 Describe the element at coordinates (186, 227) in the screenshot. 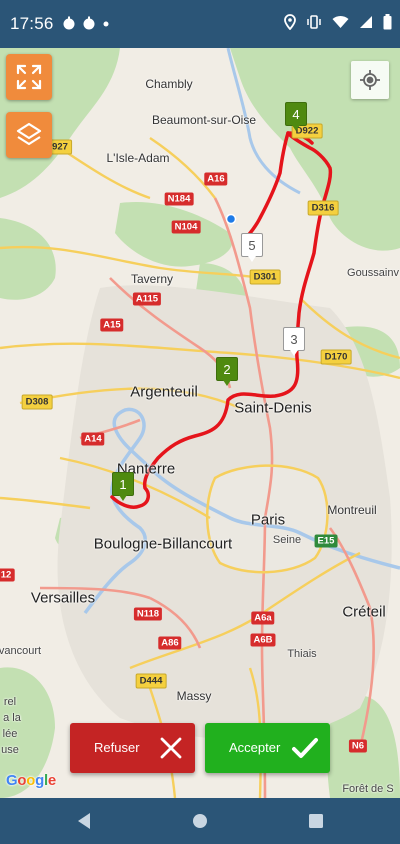

I see `road-shield: N104` at that location.